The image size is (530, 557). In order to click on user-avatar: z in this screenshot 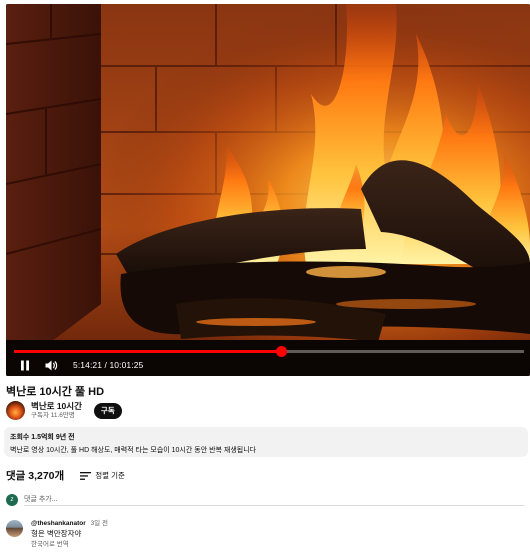, I will do `click(12, 499)`.